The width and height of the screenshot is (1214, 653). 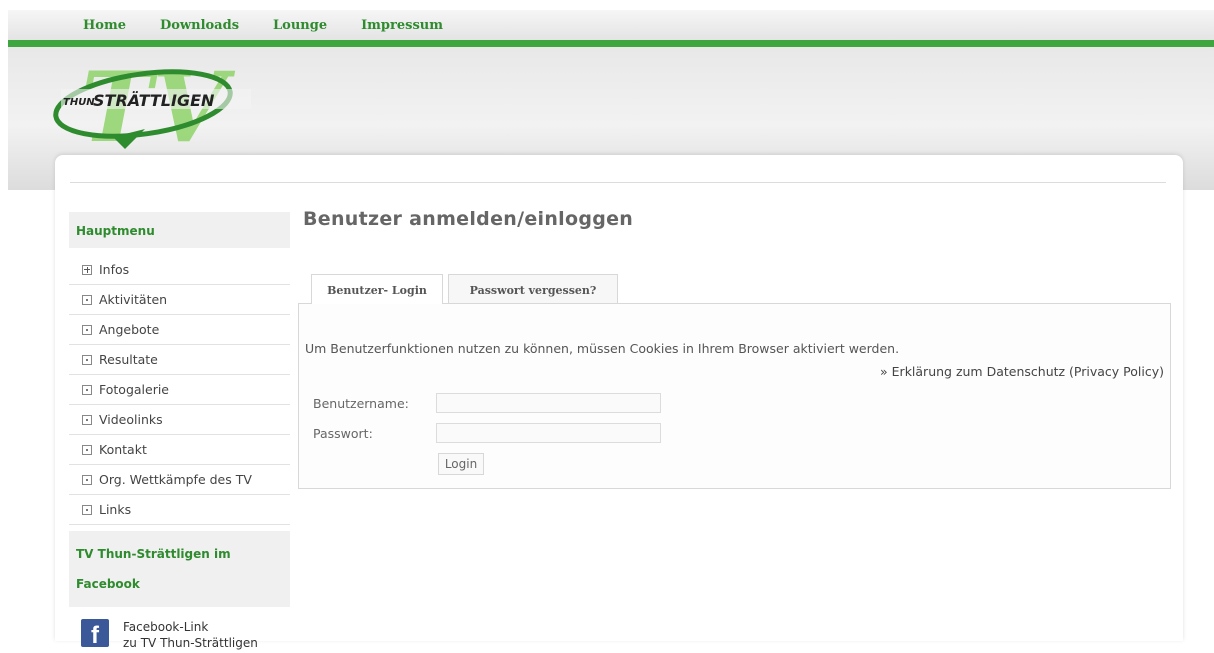 I want to click on menu-item-label: Org. Wettkämpfe des TV, so click(x=175, y=479).